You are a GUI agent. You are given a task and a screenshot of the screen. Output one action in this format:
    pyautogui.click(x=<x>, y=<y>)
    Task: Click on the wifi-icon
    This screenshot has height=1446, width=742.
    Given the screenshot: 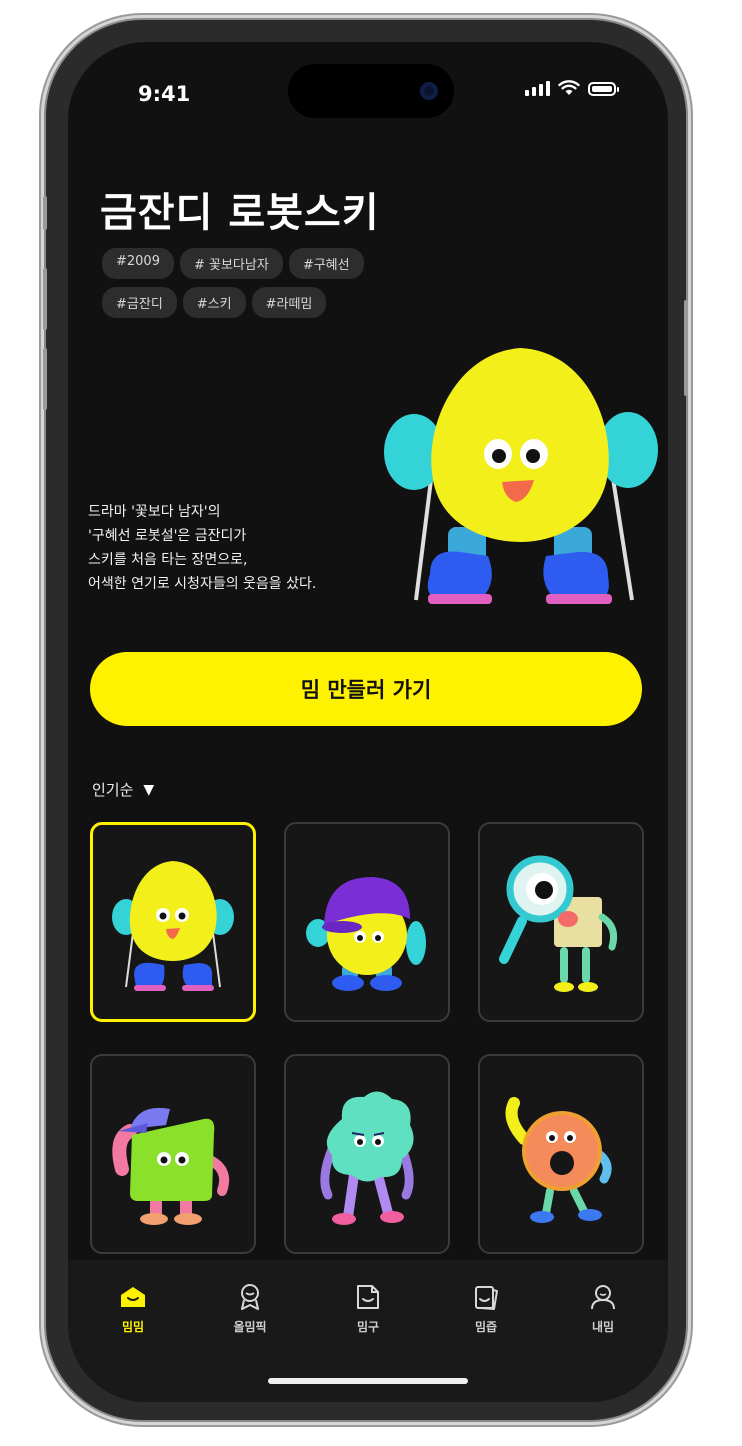 What is the action you would take?
    pyautogui.click(x=569, y=87)
    